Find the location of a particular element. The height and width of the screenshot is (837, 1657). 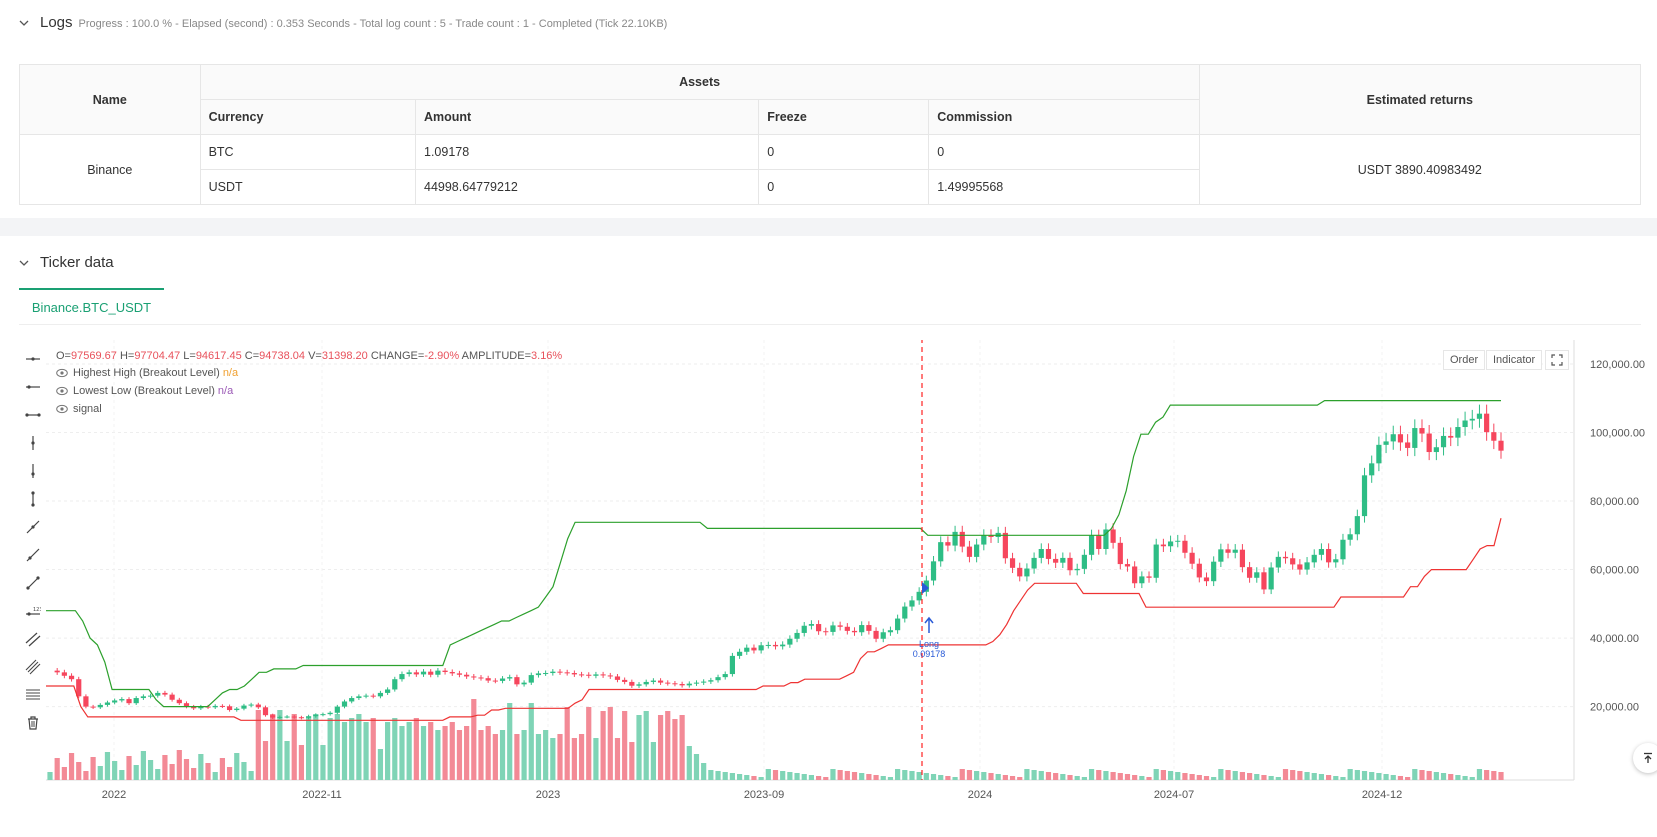

trash-icon is located at coordinates (33, 723).